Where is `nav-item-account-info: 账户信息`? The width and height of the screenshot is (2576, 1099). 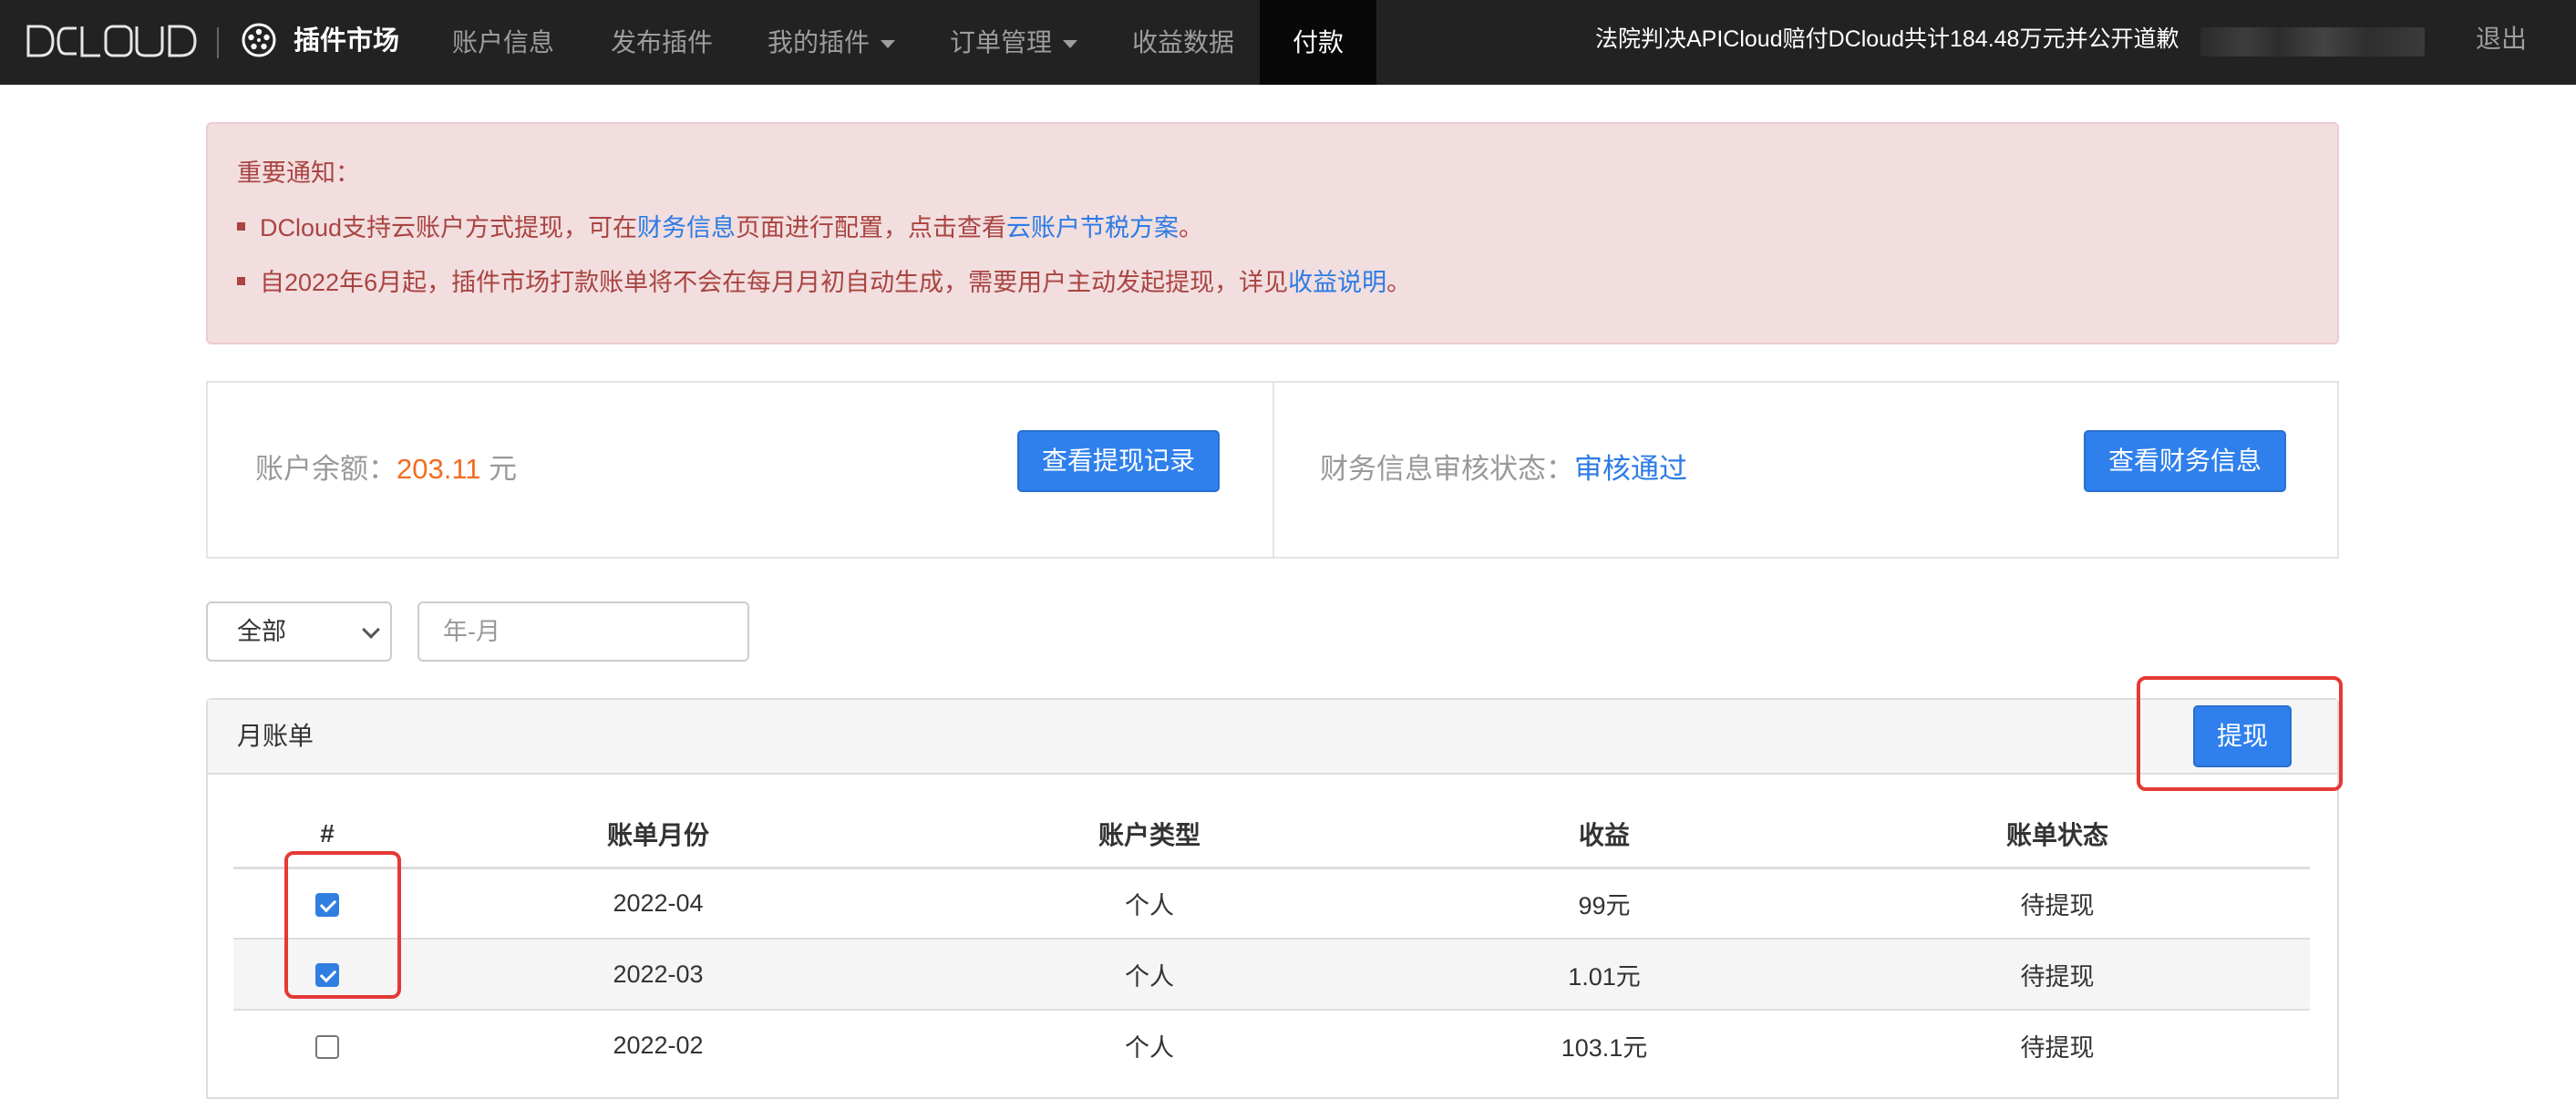
nav-item-account-info: 账户信息 is located at coordinates (503, 42).